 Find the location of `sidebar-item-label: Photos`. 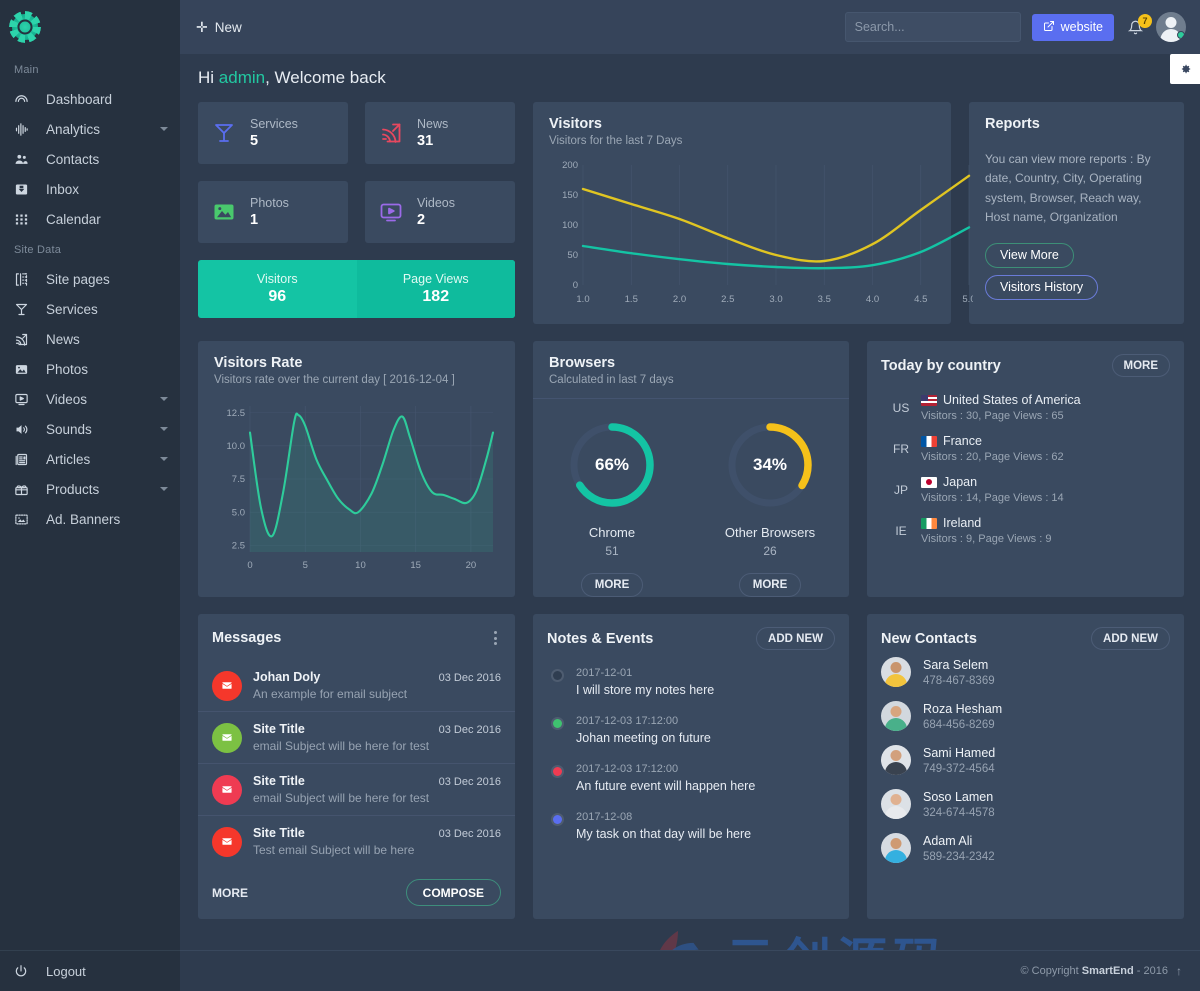

sidebar-item-label: Photos is located at coordinates (67, 369).